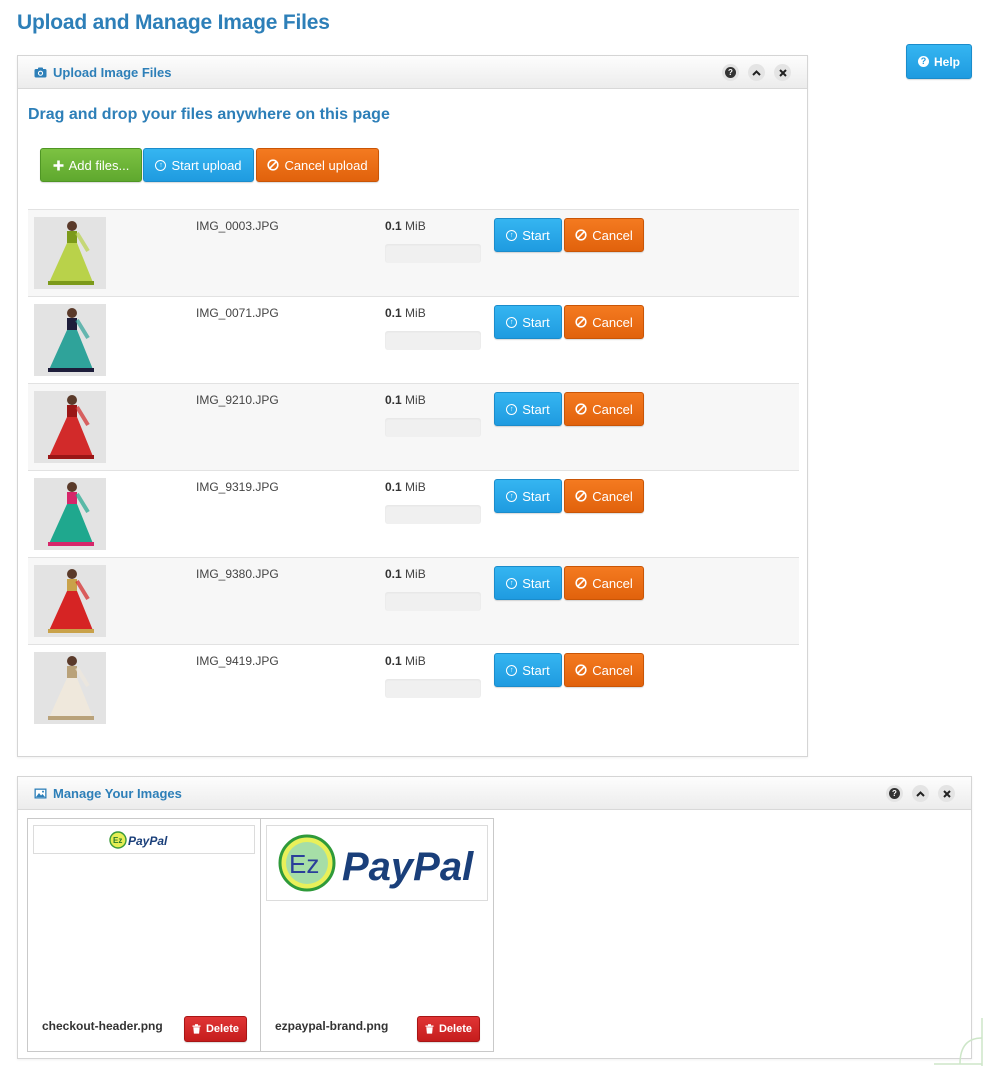 This screenshot has width=983, height=1067. What do you see at coordinates (237, 226) in the screenshot?
I see `file-name: IMG_0003.JPG` at bounding box center [237, 226].